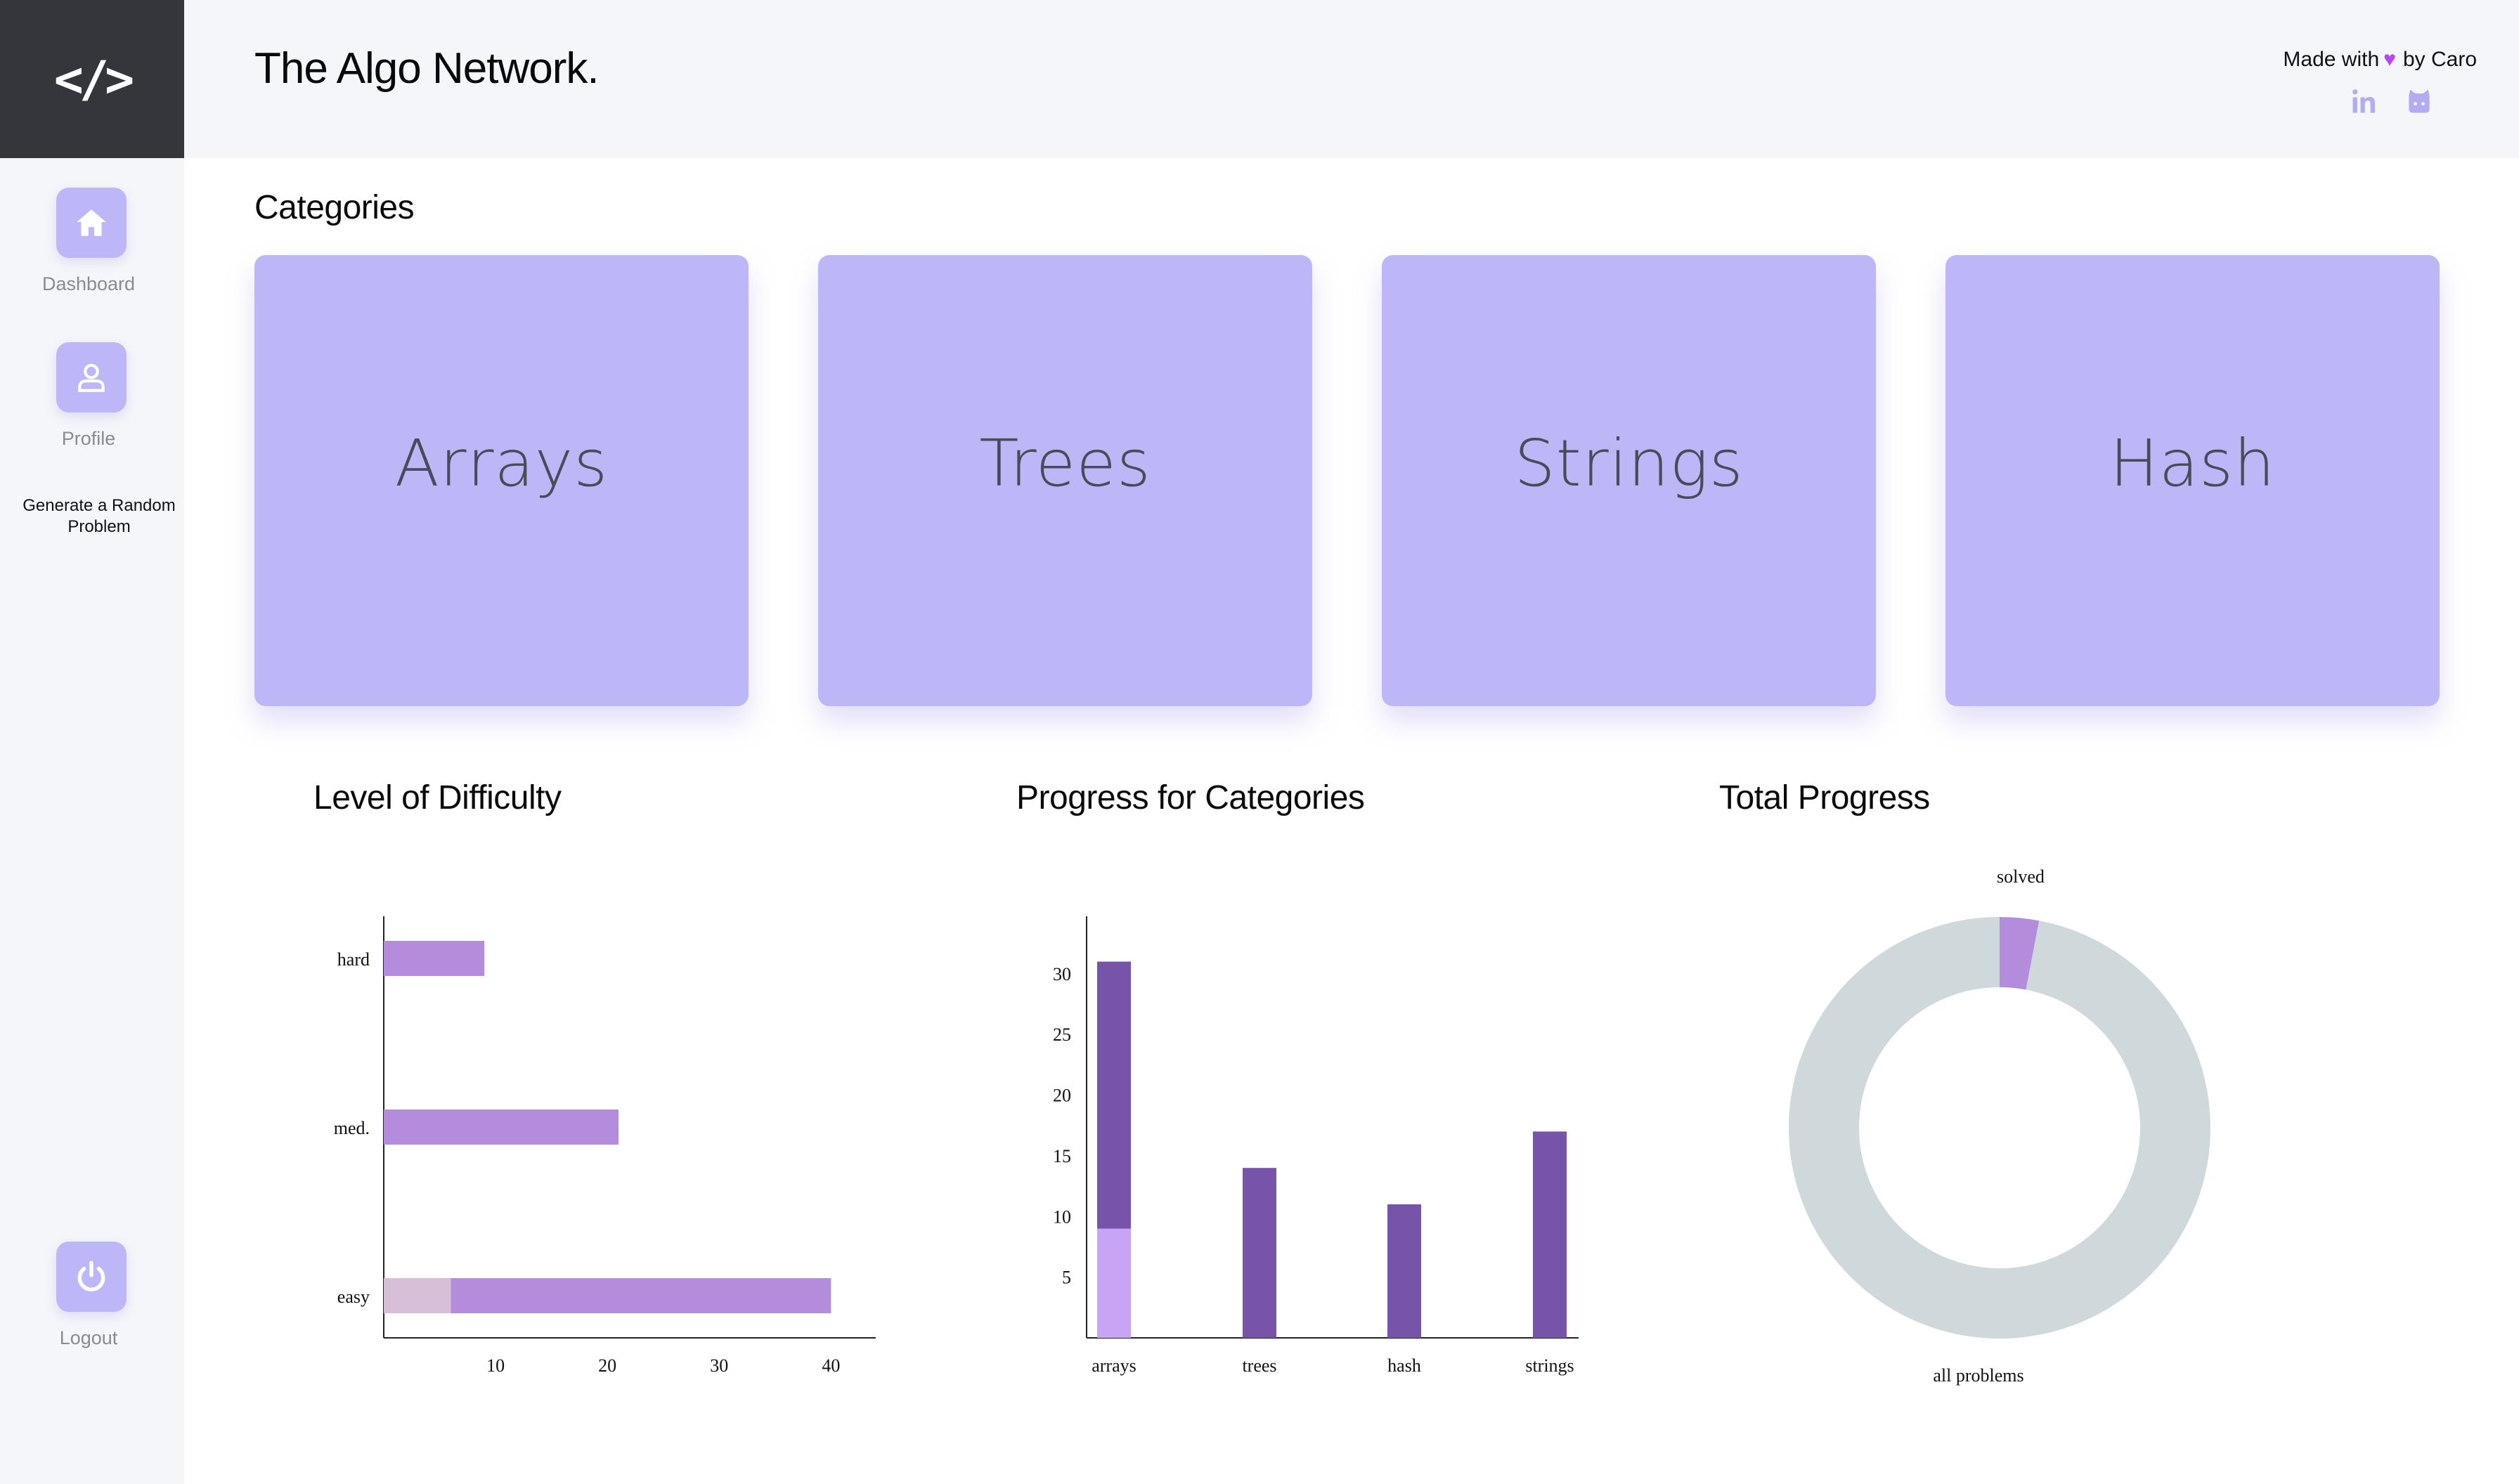 The height and width of the screenshot is (1484, 2519). Describe the element at coordinates (1065, 463) in the screenshot. I see `category-label: Trees` at that location.